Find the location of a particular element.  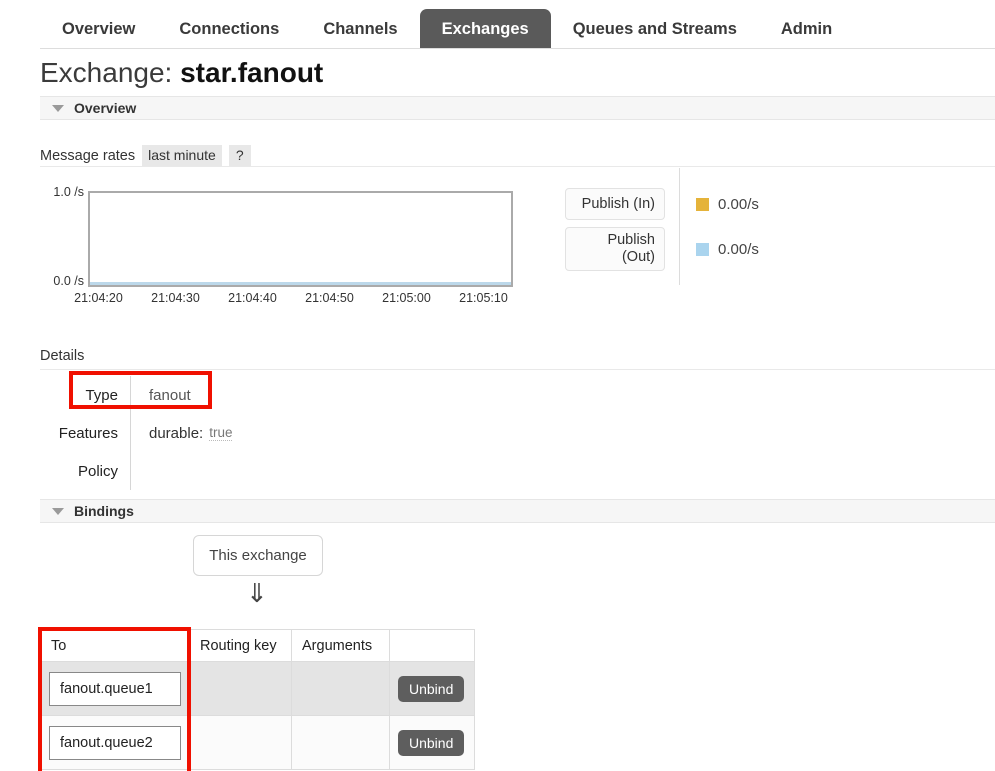

page-title: Exchange: star.fanout is located at coordinates (181, 73).